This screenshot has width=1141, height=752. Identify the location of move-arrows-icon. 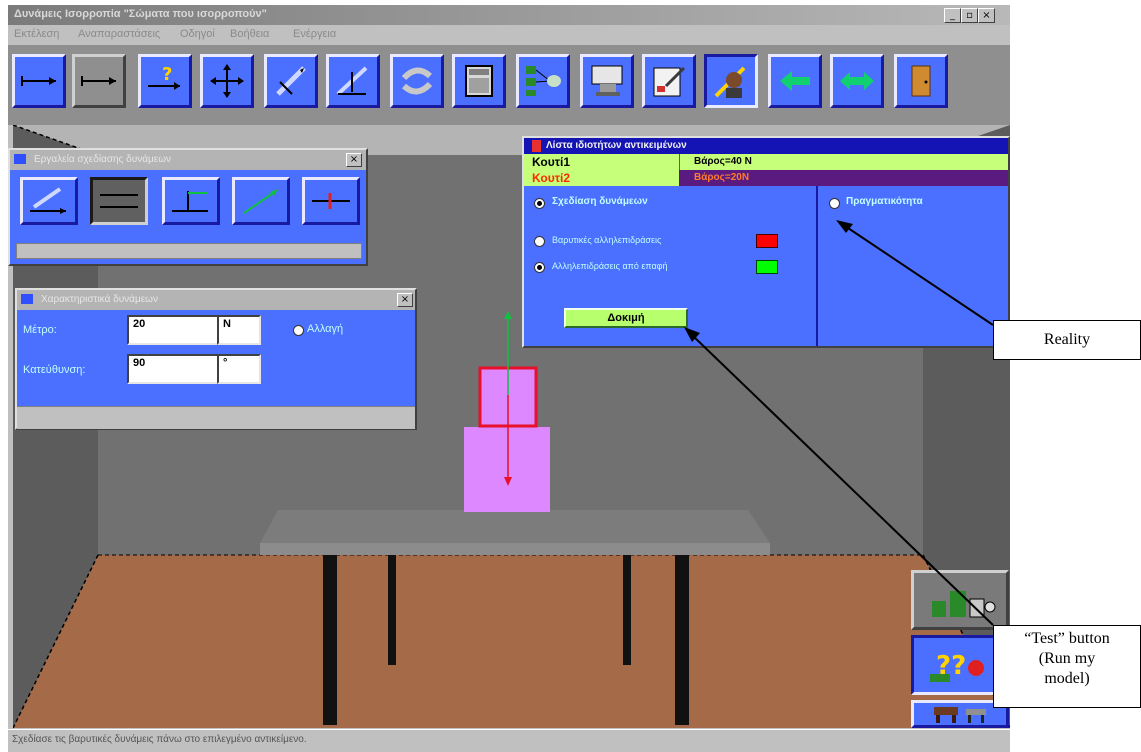
(227, 81).